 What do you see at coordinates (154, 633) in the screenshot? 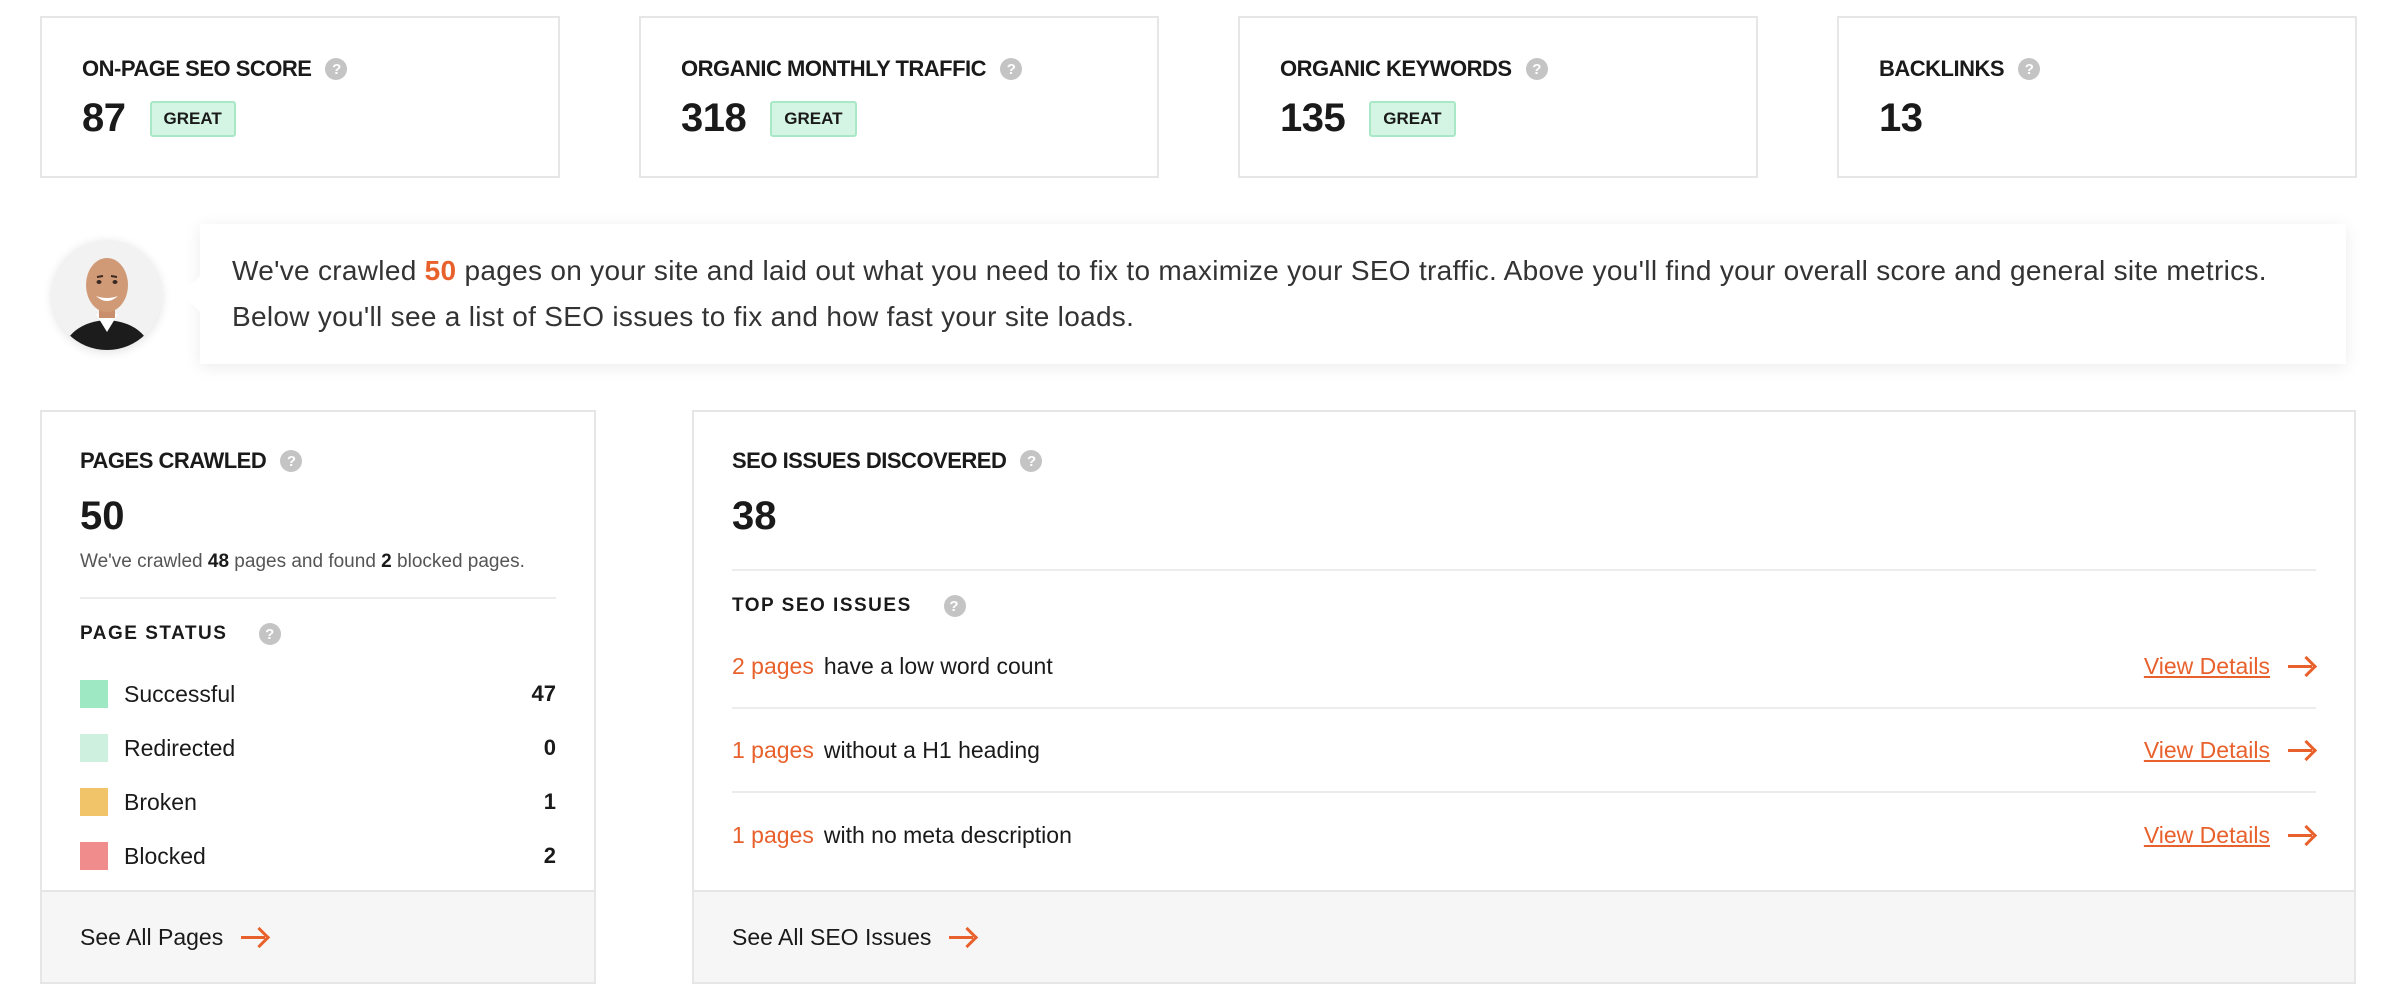
I see `page-status-title: PAGE STATUS` at bounding box center [154, 633].